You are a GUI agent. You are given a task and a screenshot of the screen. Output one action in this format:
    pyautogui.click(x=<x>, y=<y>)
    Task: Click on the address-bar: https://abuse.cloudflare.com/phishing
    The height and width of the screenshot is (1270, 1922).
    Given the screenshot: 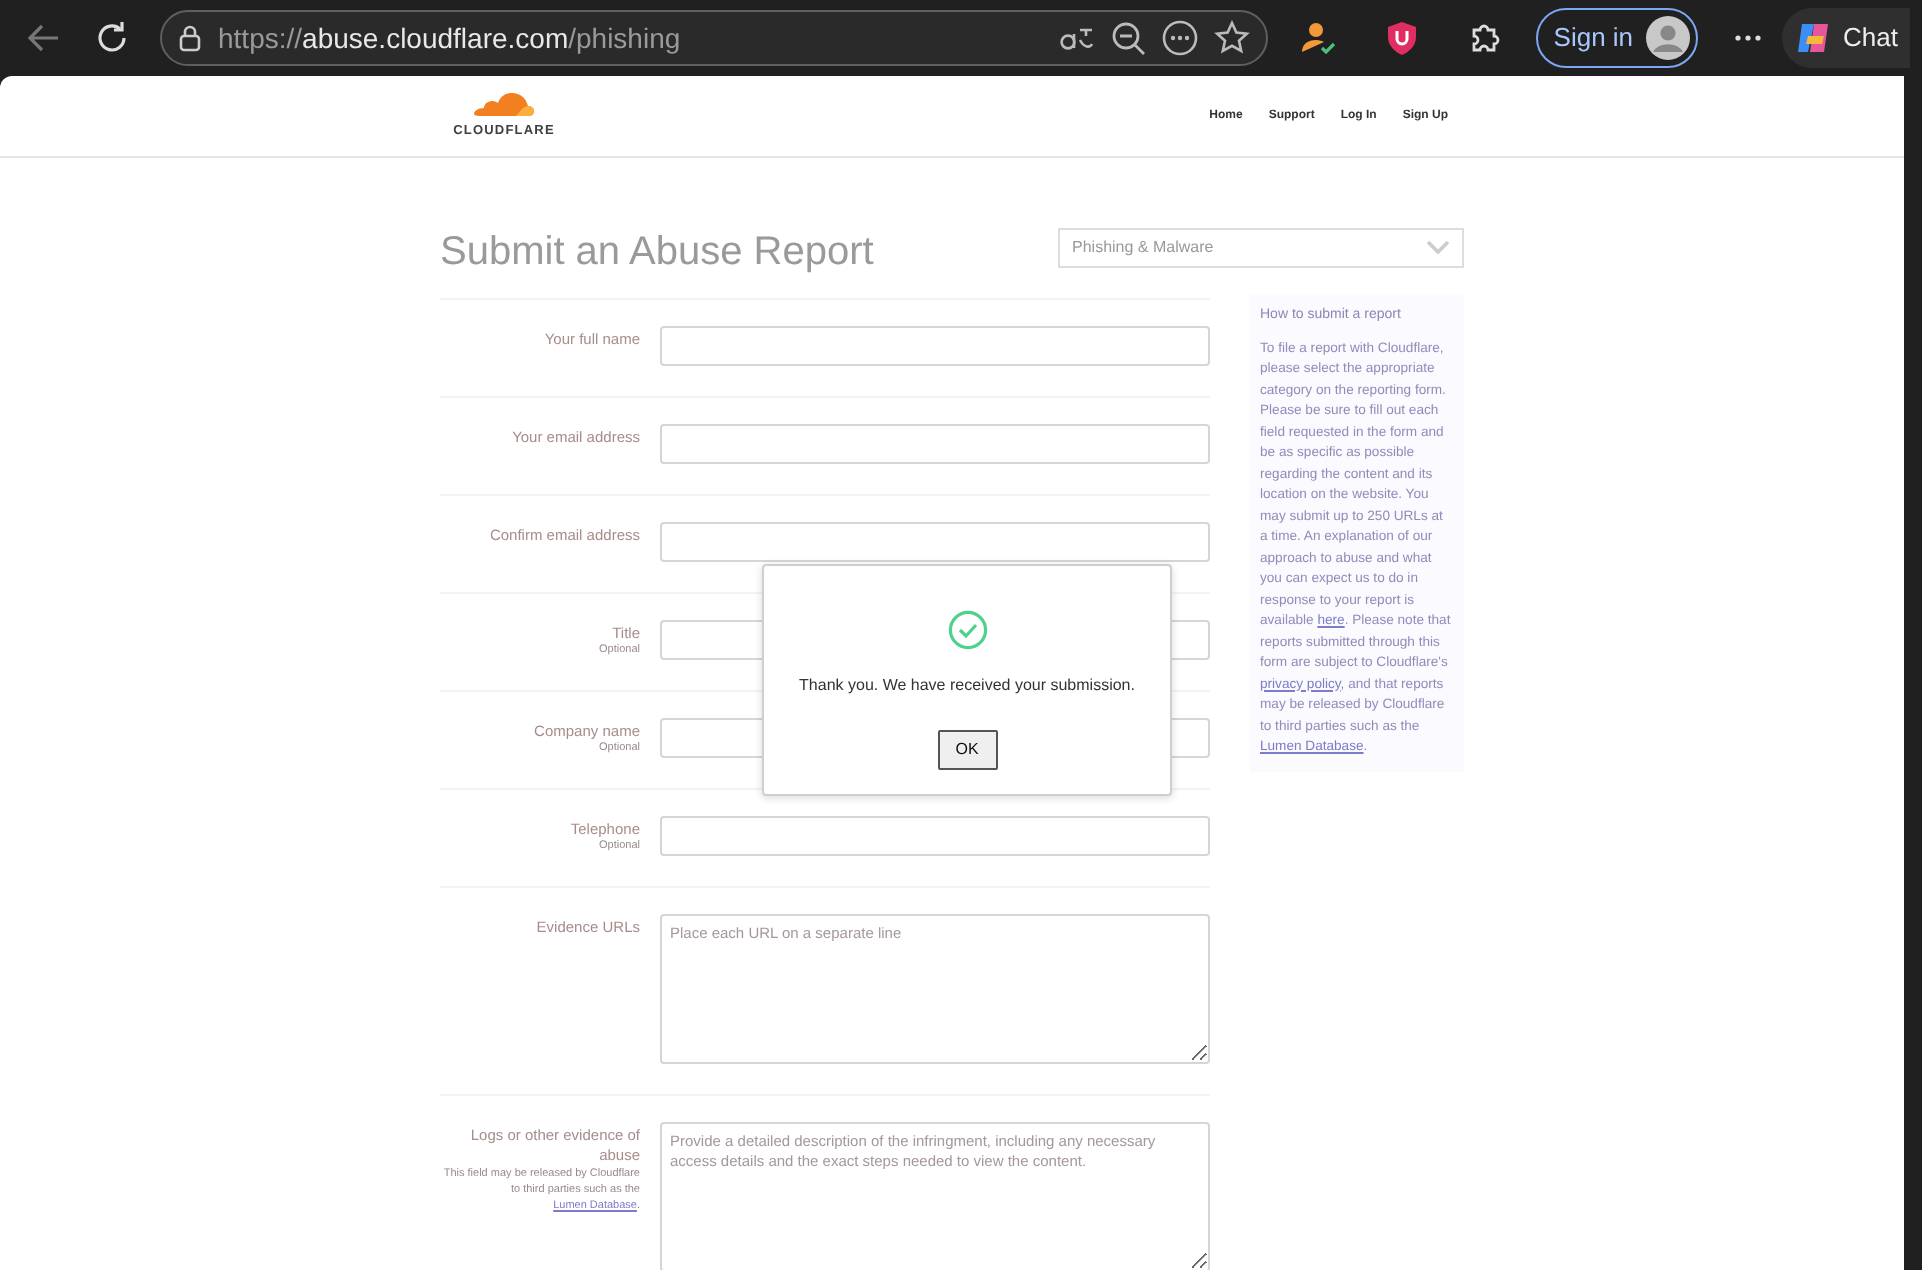 What is the action you would take?
    pyautogui.click(x=714, y=38)
    